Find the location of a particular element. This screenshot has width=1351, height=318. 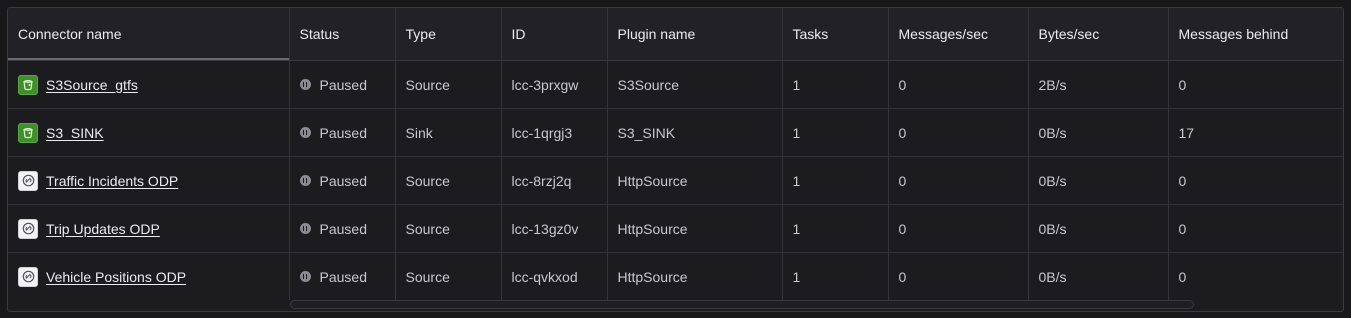

column-header-messages-behind: Messages behind is located at coordinates (1255, 34).